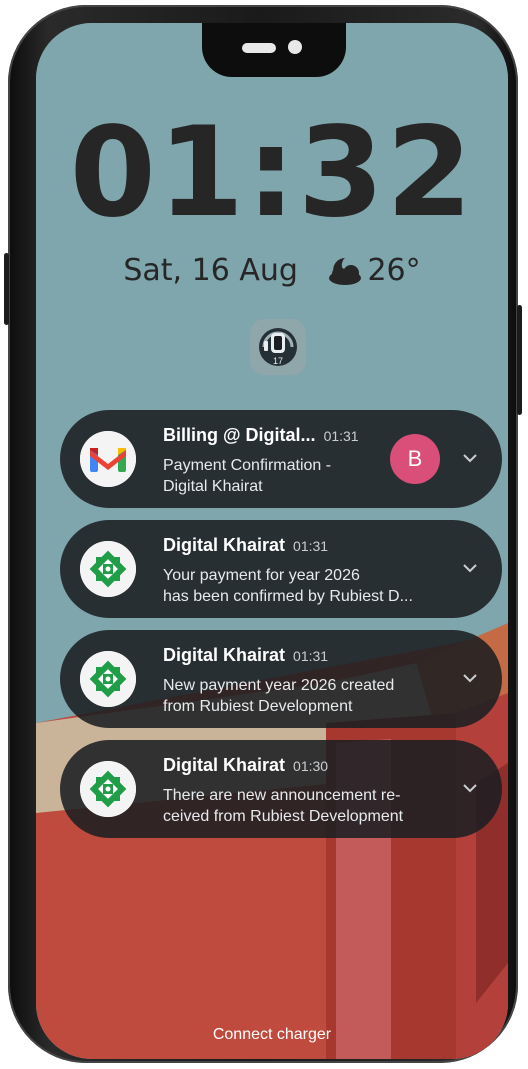 The image size is (528, 1069). Describe the element at coordinates (108, 459) in the screenshot. I see `gmail-icon` at that location.